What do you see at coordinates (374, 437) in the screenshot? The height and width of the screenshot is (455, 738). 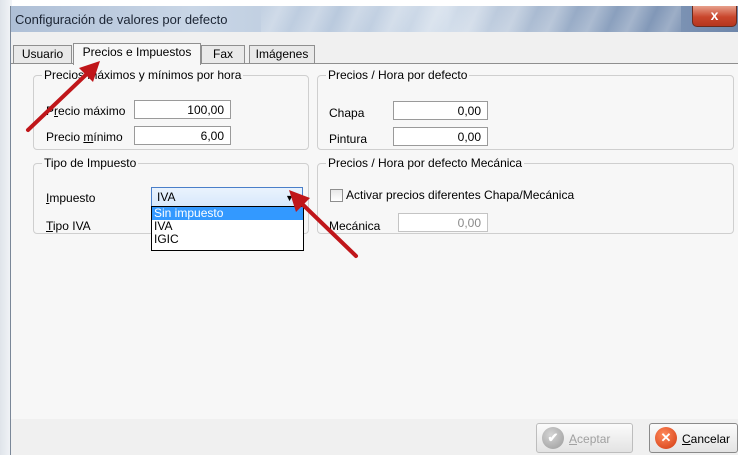 I see `button-bar: ✔ Aceptar ✕ Cancelar` at bounding box center [374, 437].